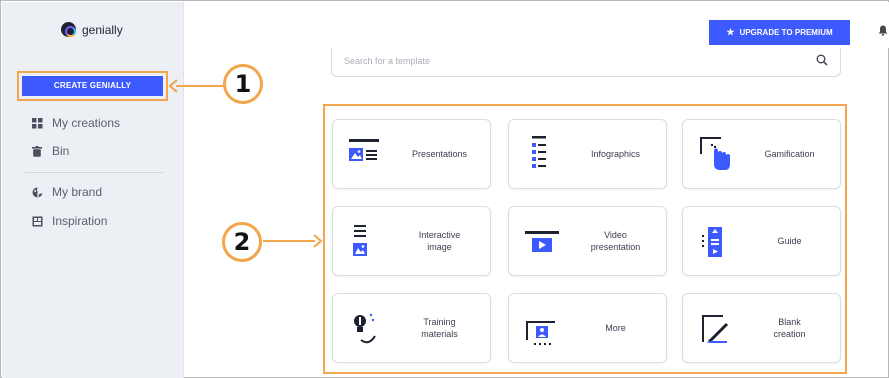  What do you see at coordinates (761, 241) in the screenshot?
I see `card-guide: Guide` at bounding box center [761, 241].